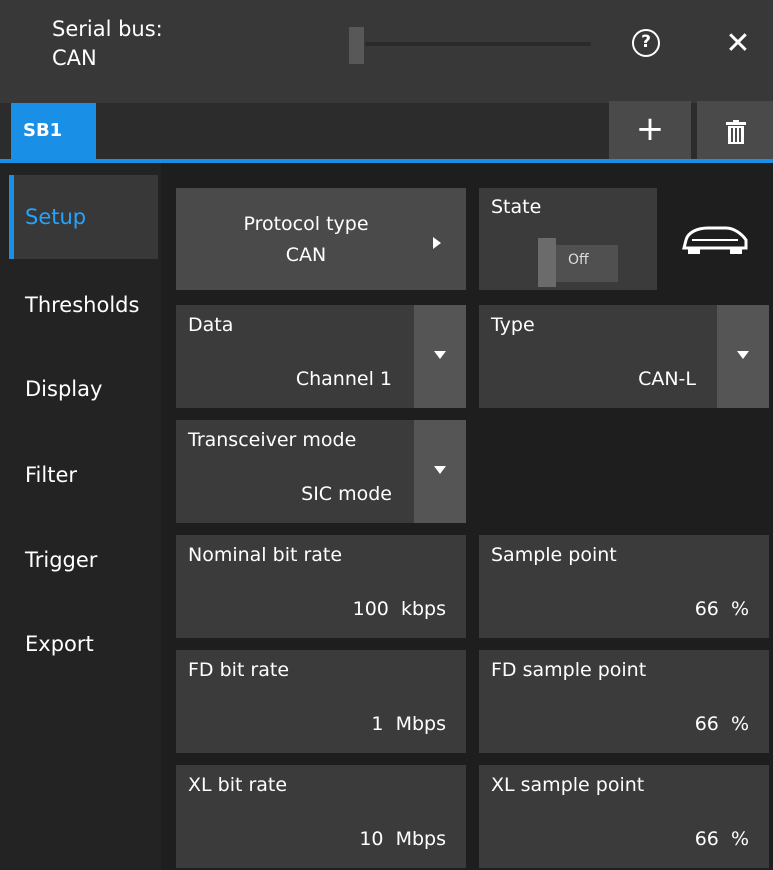  Describe the element at coordinates (11, 217) in the screenshot. I see `sidebar-active-indicator` at that location.